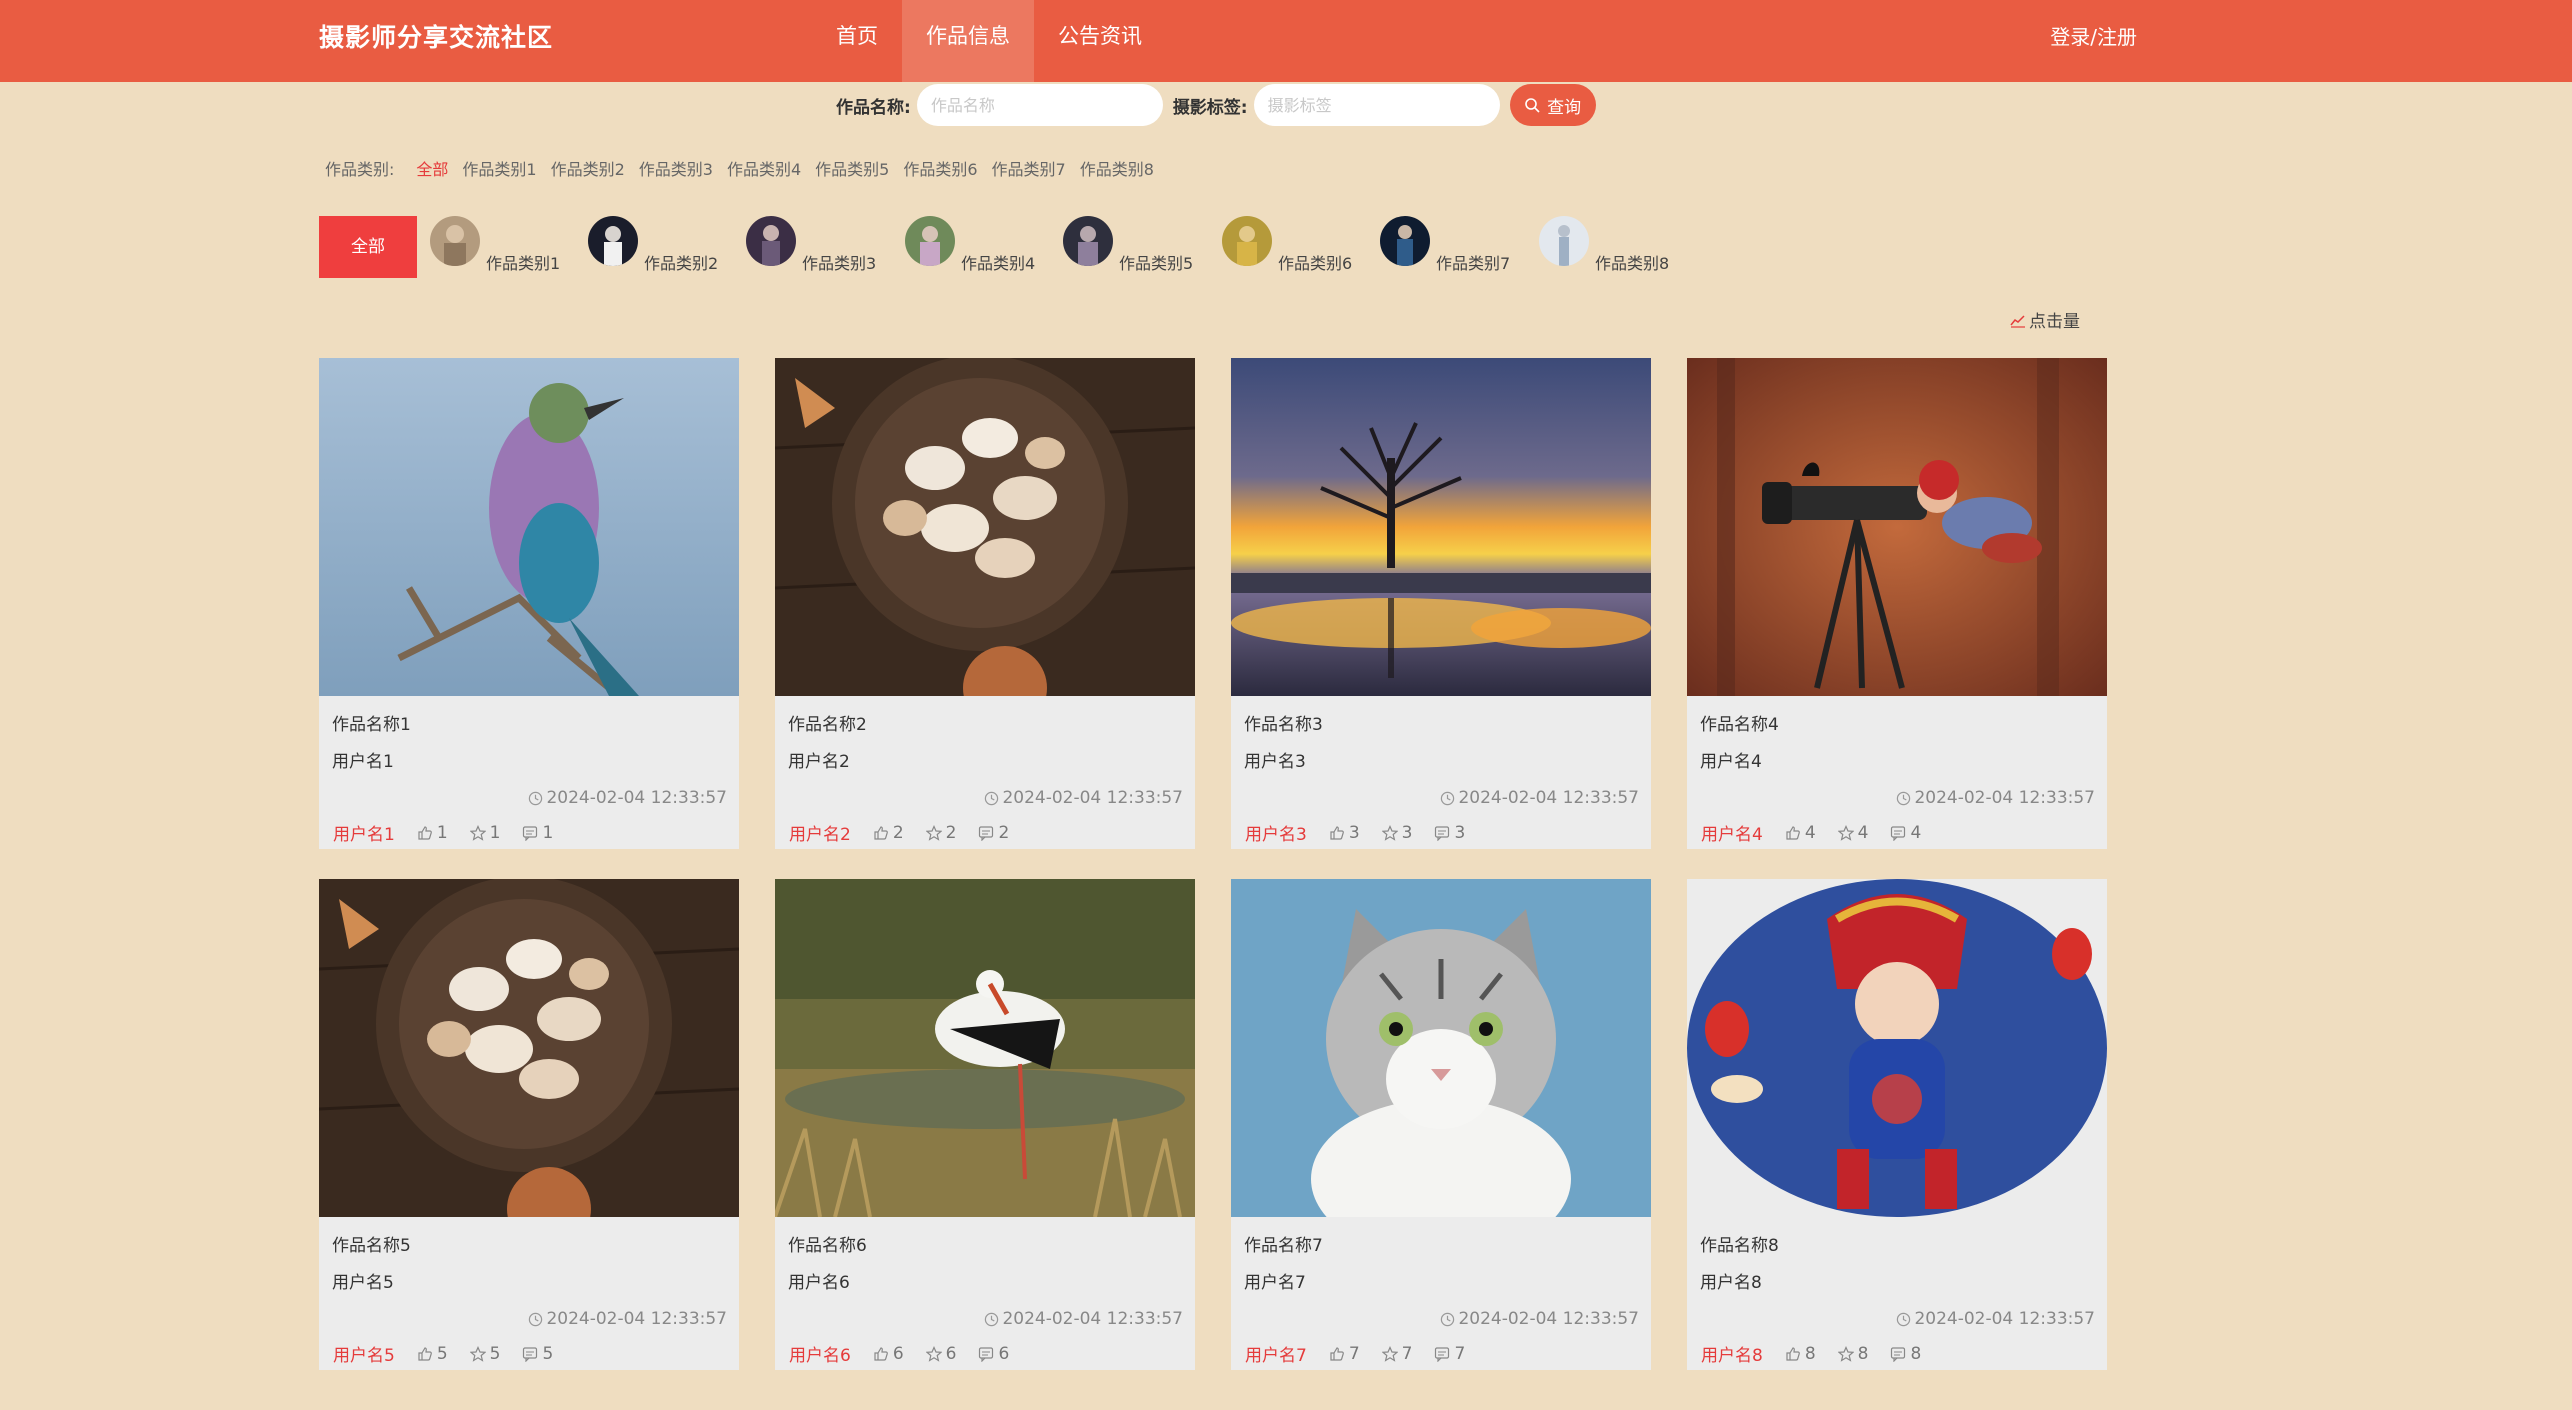 This screenshot has width=2572, height=1410. Describe the element at coordinates (1004, 832) in the screenshot. I see `comment-count: 2` at that location.